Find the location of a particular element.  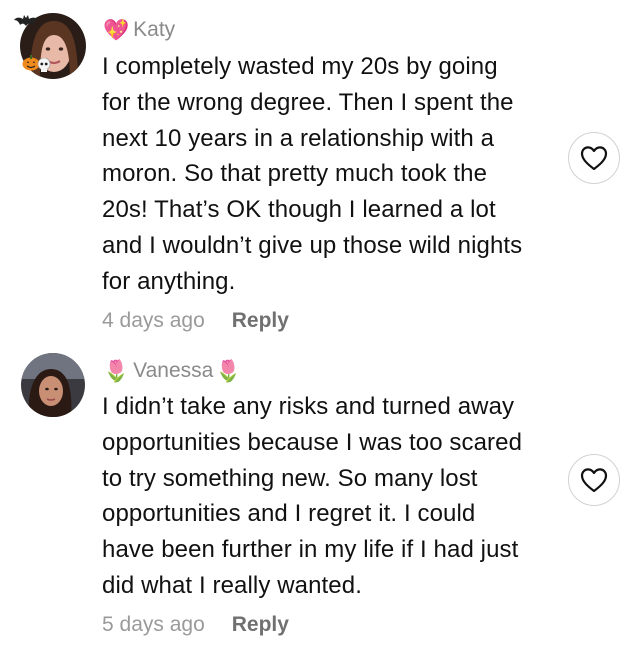

commenter-name-label: Vanessa is located at coordinates (173, 370).